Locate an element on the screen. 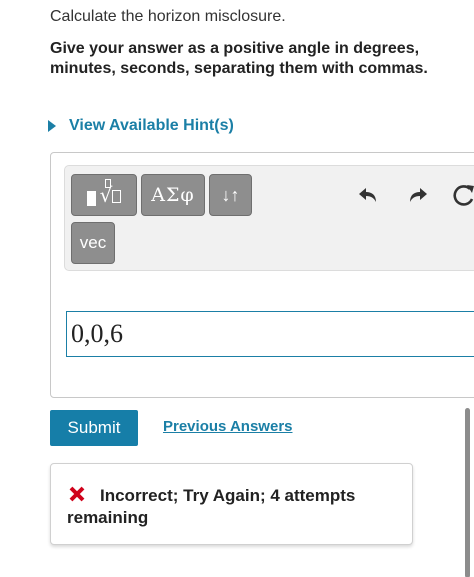 This screenshot has width=474, height=577. vector-button: vec is located at coordinates (93, 243).